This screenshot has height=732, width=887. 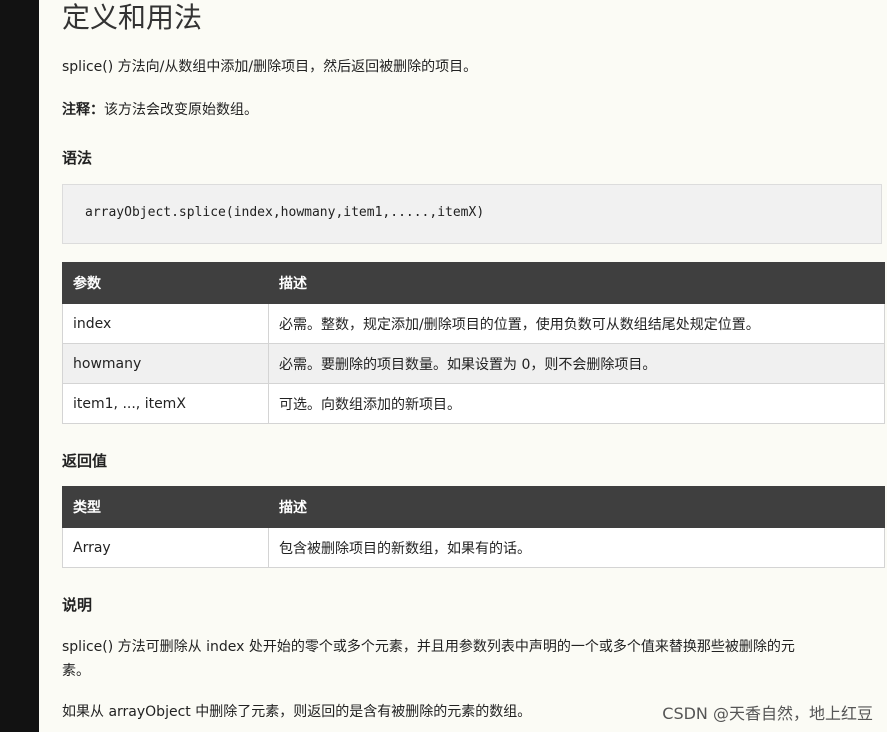 What do you see at coordinates (85, 461) in the screenshot?
I see `return-value-heading: 返回值` at bounding box center [85, 461].